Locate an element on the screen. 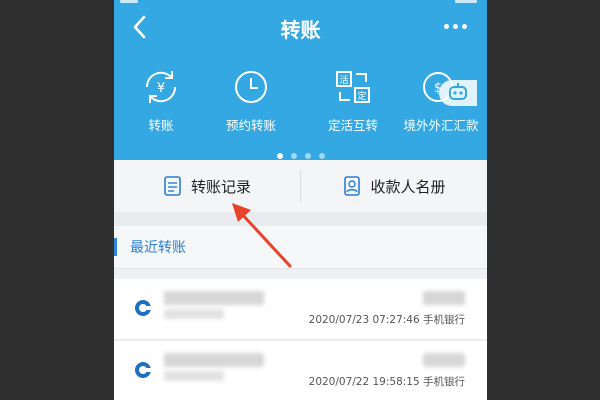 This screenshot has width=600, height=400. red-arrow-annotation is located at coordinates (262, 235).